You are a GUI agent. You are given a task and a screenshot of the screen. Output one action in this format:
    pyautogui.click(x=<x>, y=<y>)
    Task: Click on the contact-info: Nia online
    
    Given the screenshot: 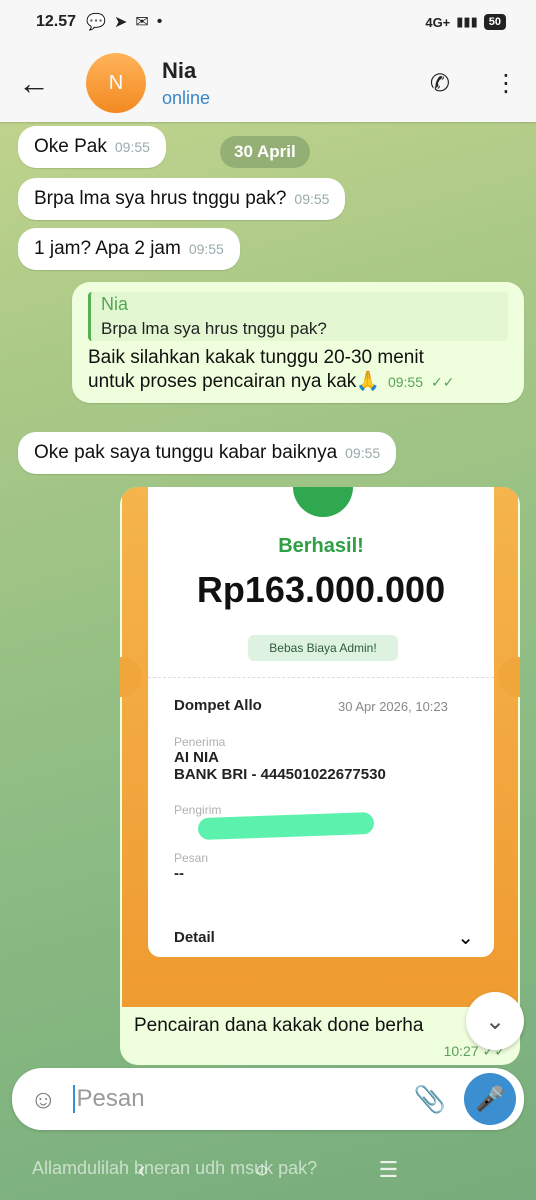 What is the action you would take?
    pyautogui.click(x=186, y=83)
    